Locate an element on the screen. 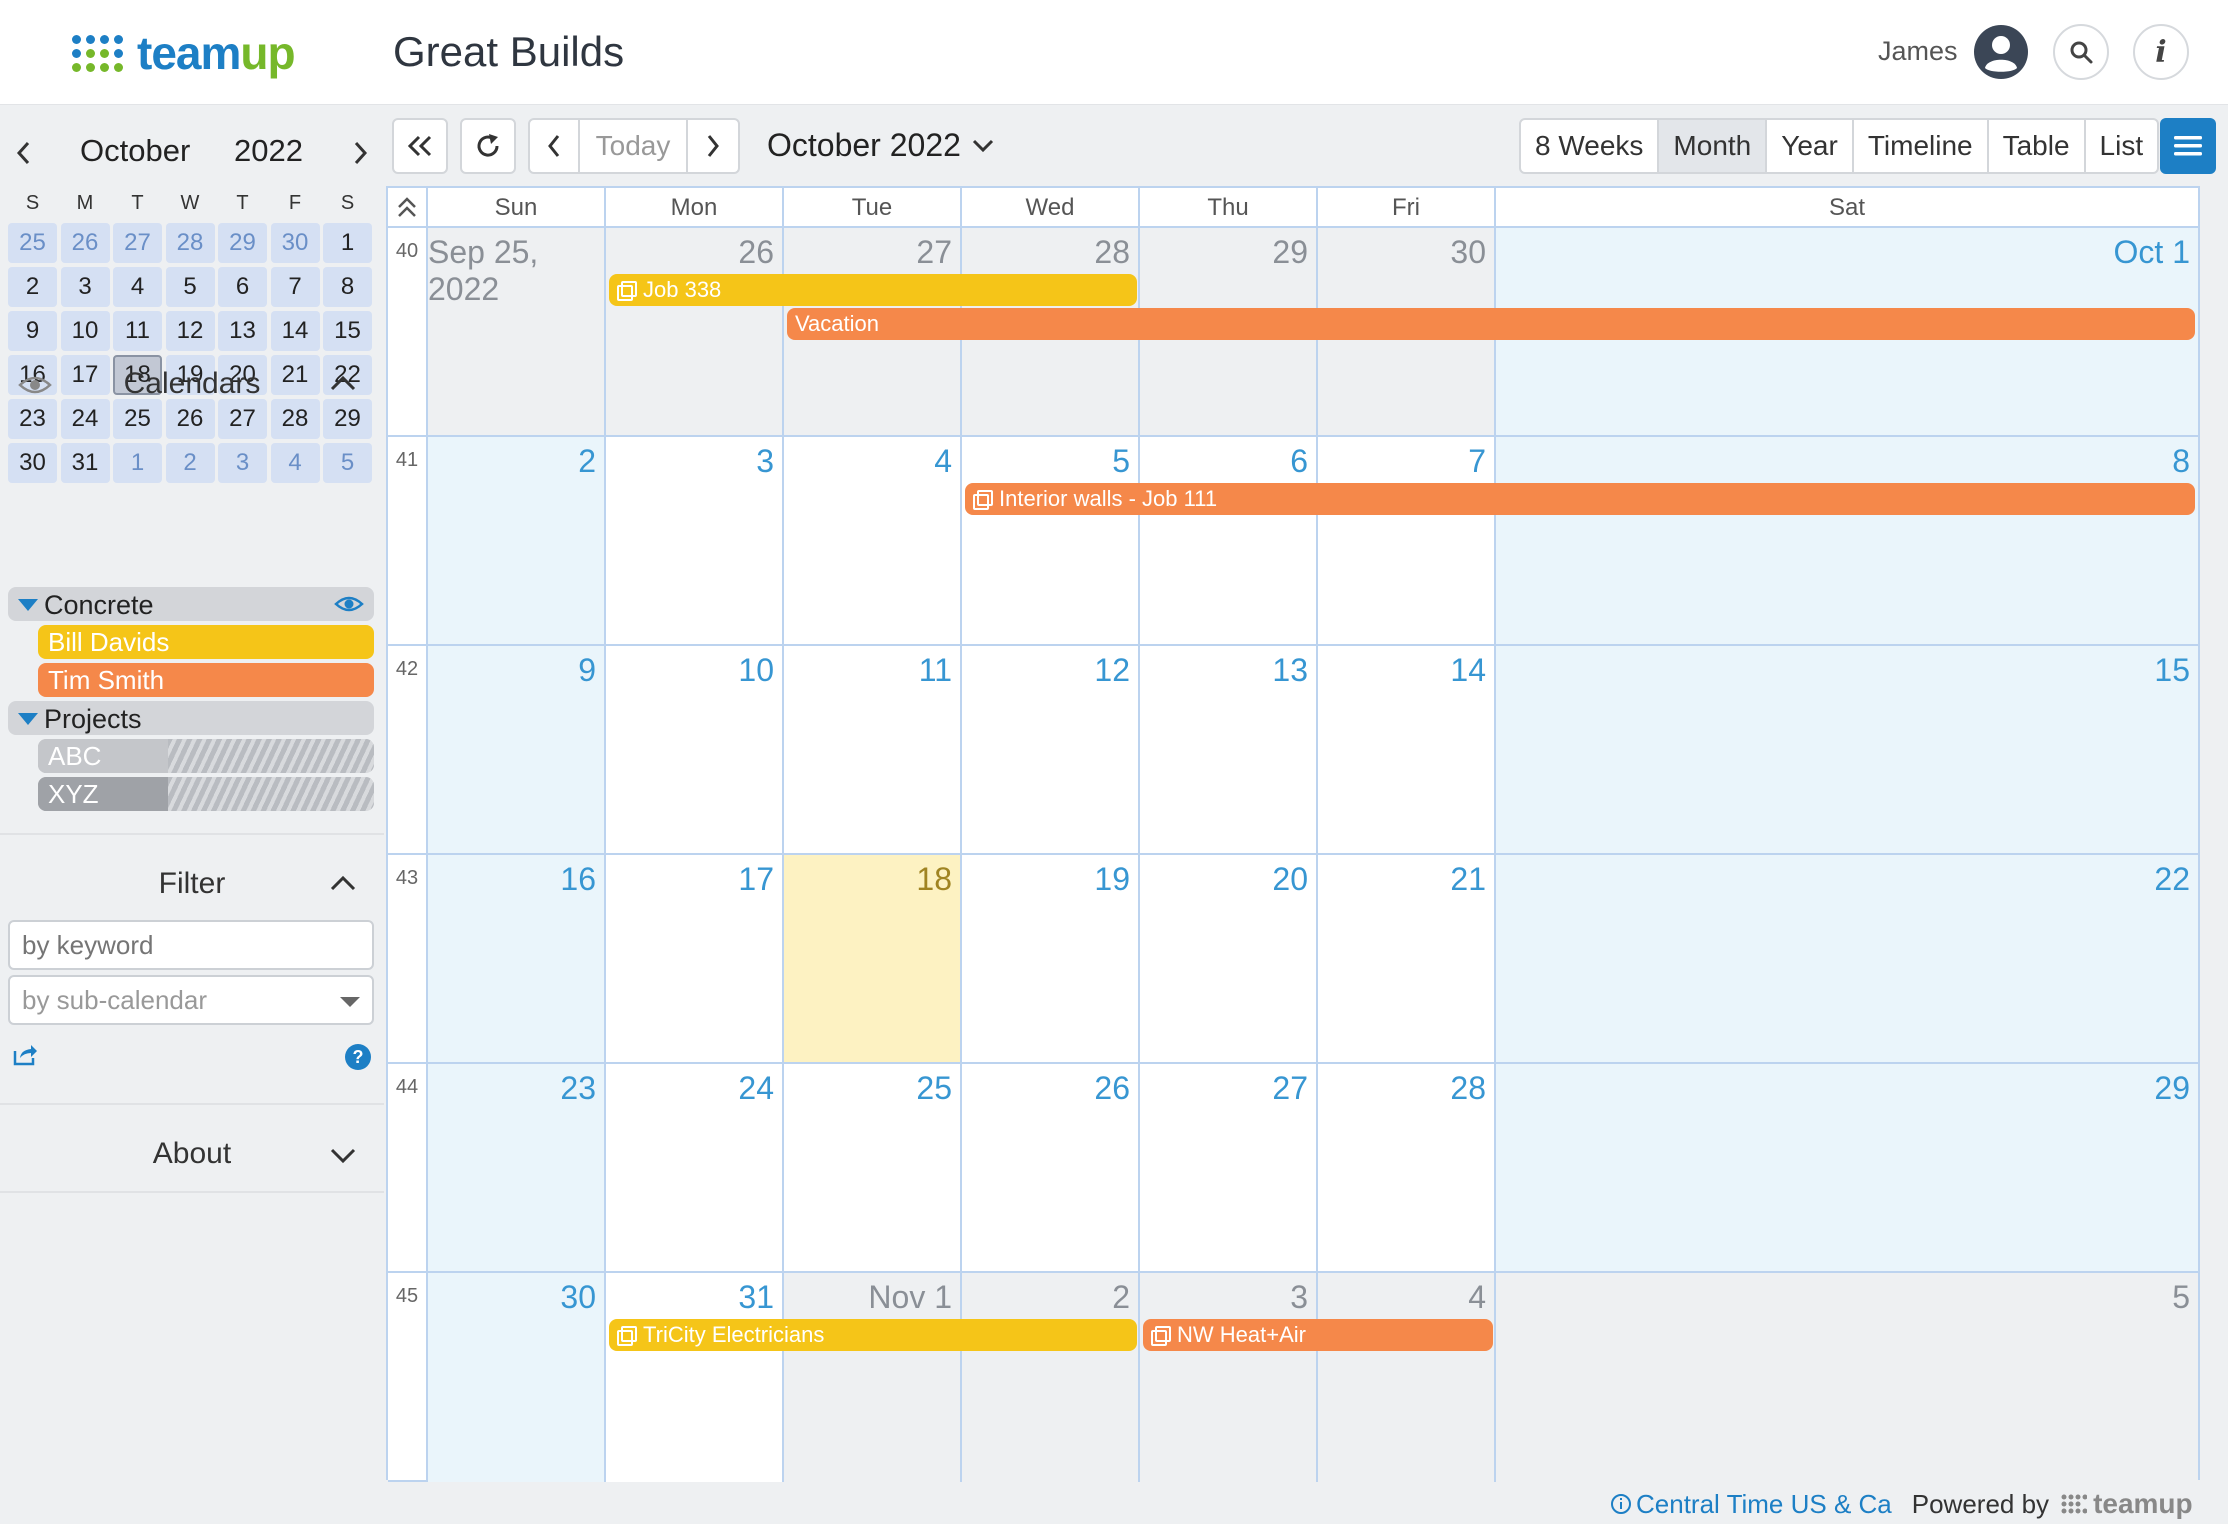 This screenshot has height=1524, width=2228. view-button-list: List is located at coordinates (2122, 146).